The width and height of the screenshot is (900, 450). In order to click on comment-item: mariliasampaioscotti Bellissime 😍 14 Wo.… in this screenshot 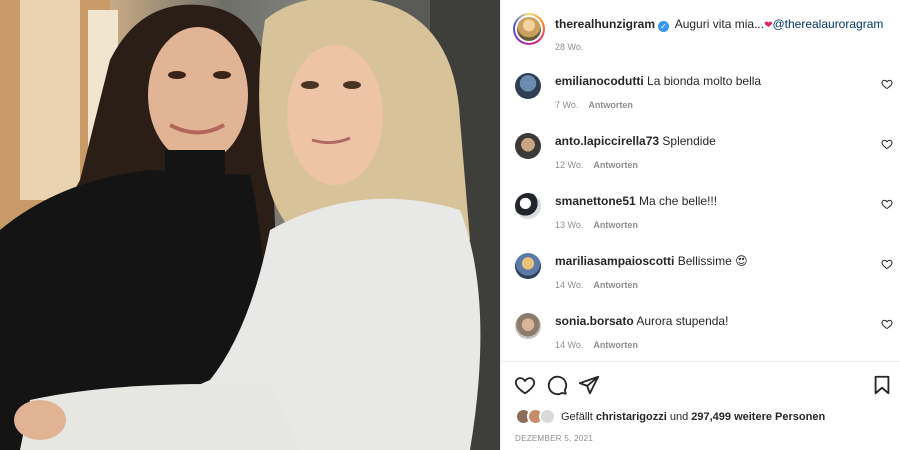, I will do `click(700, 275)`.